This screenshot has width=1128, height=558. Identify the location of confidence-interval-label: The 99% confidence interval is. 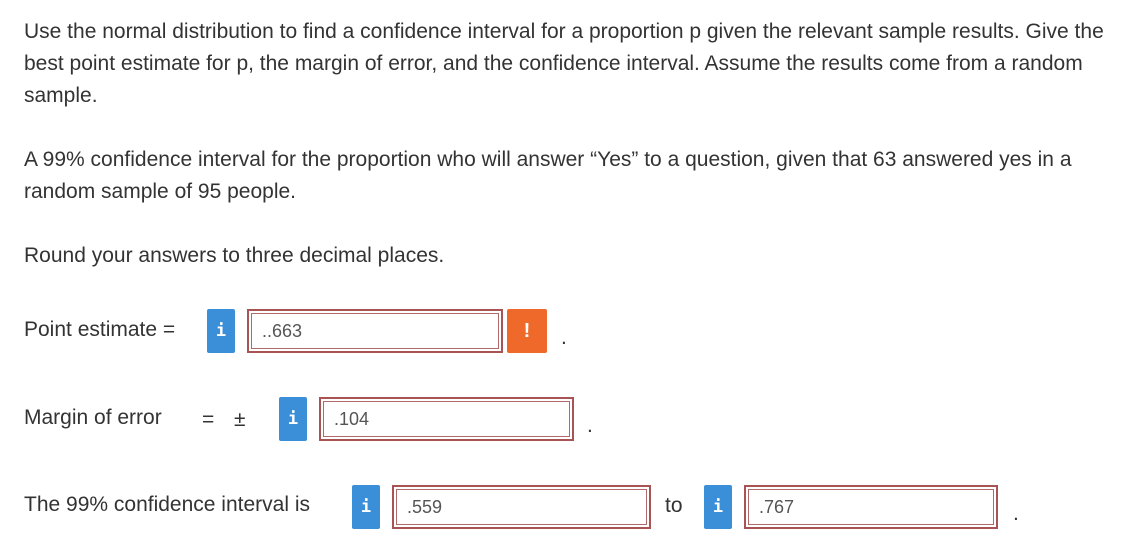
(167, 504).